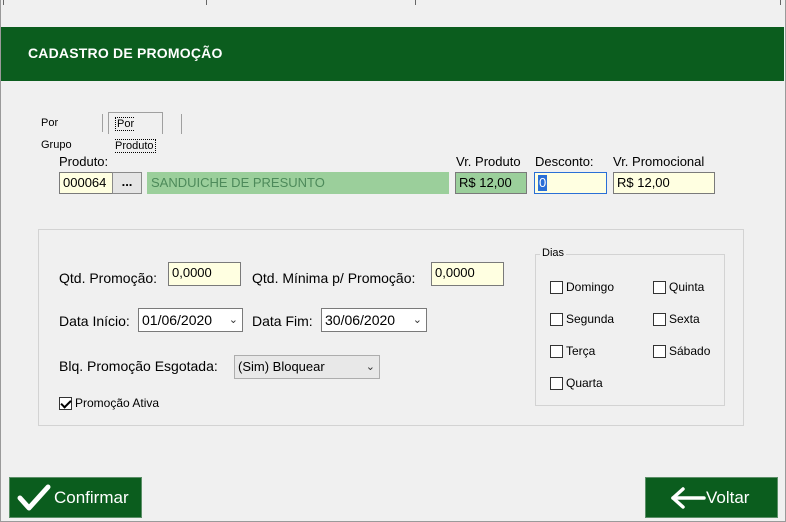 This screenshot has height=522, width=786. What do you see at coordinates (491, 183) in the screenshot?
I see `vr-produto-field: R$ 12,00` at bounding box center [491, 183].